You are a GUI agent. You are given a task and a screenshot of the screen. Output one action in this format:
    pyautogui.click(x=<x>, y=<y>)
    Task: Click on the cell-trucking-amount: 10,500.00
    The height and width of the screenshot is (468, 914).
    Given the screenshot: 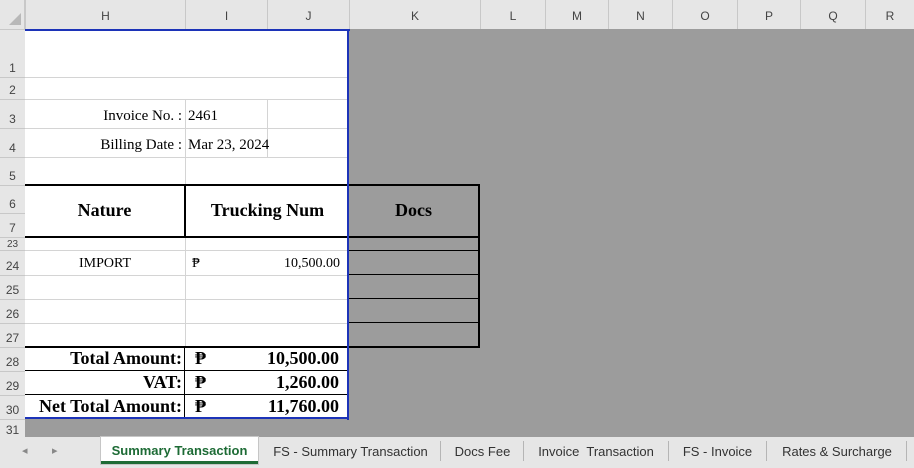 What is the action you would take?
    pyautogui.click(x=270, y=264)
    